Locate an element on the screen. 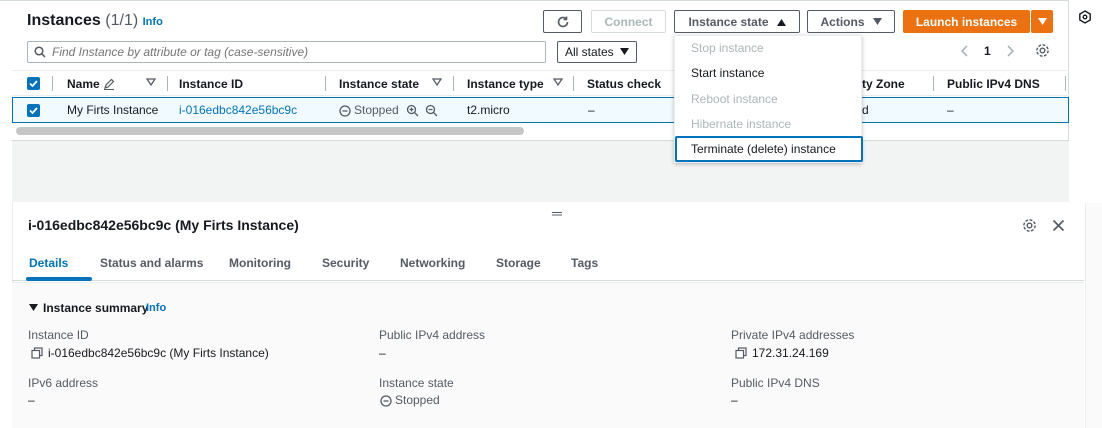 The width and height of the screenshot is (1102, 428). tab-status-and-alarms: Status and alarms is located at coordinates (151, 263).